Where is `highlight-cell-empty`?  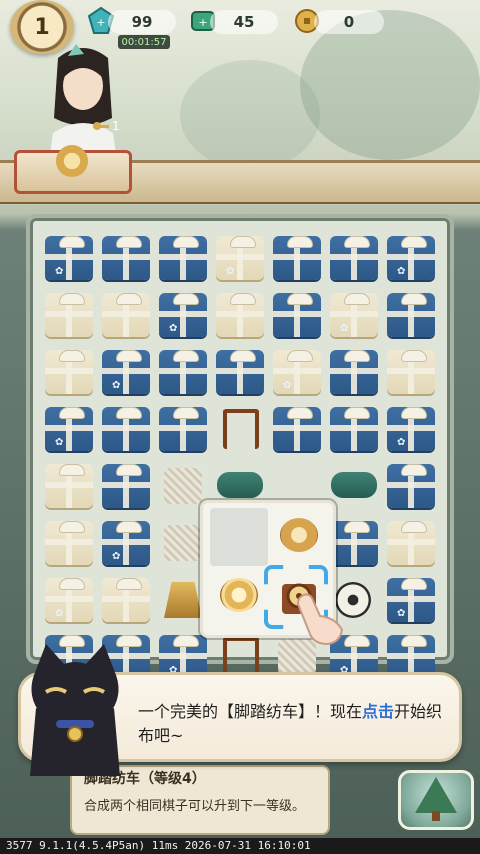 highlight-cell-empty is located at coordinates (239, 537).